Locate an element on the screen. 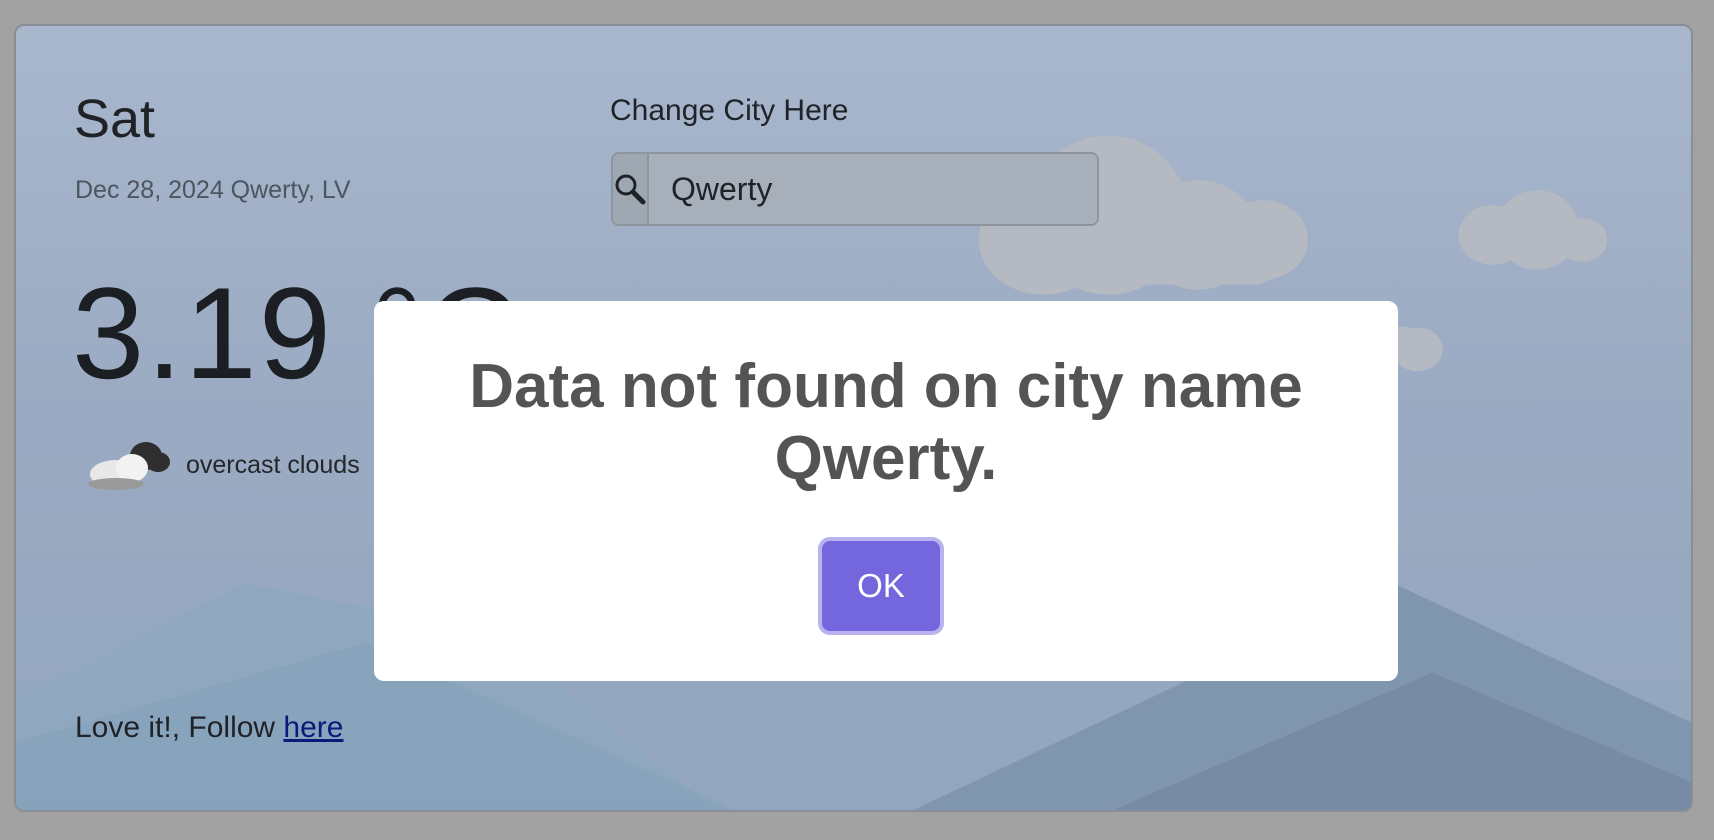 This screenshot has width=1714, height=840. dialog-message: Data not found on city name Qwerty. is located at coordinates (886, 422).